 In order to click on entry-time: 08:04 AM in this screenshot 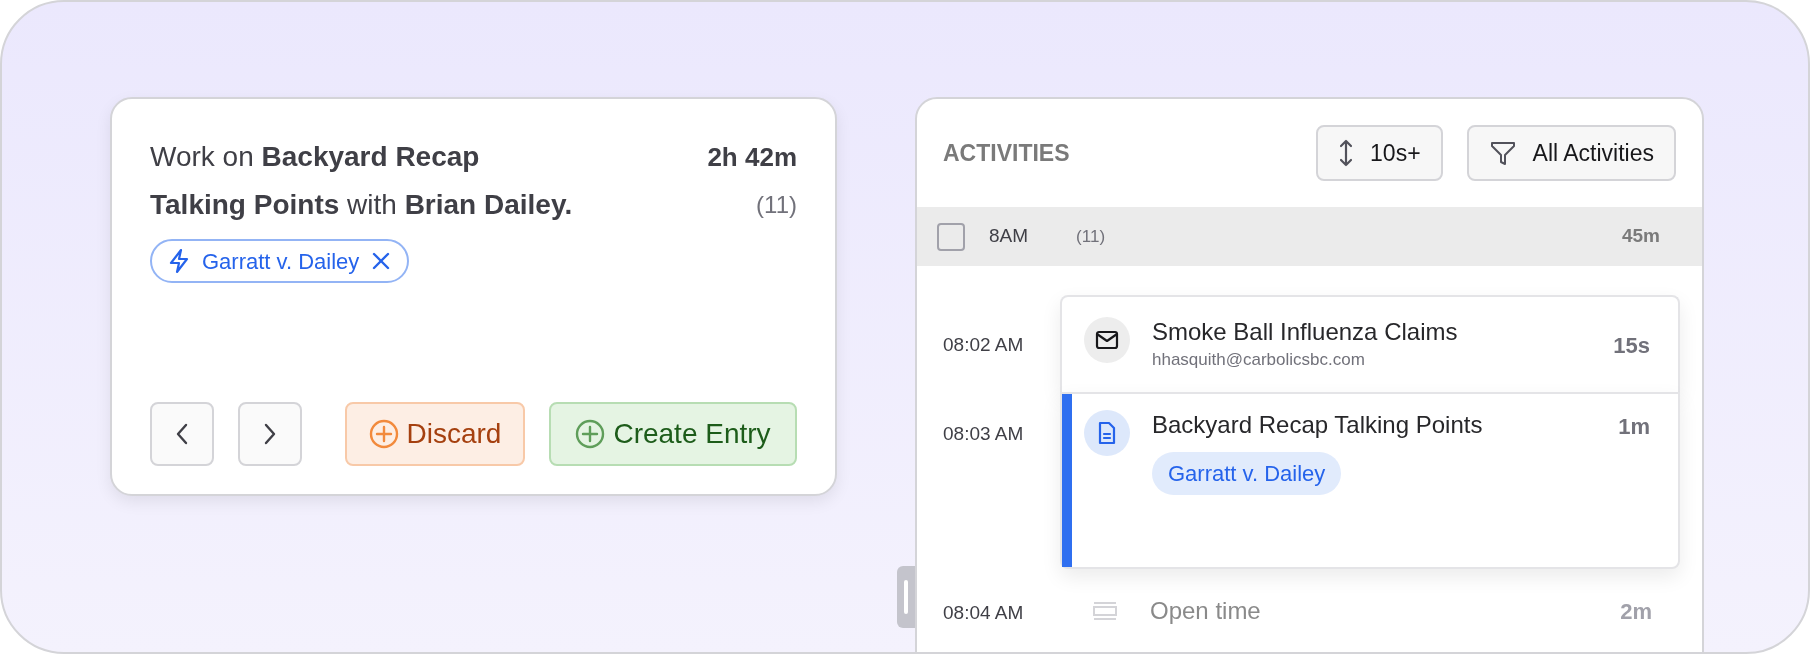, I will do `click(983, 612)`.